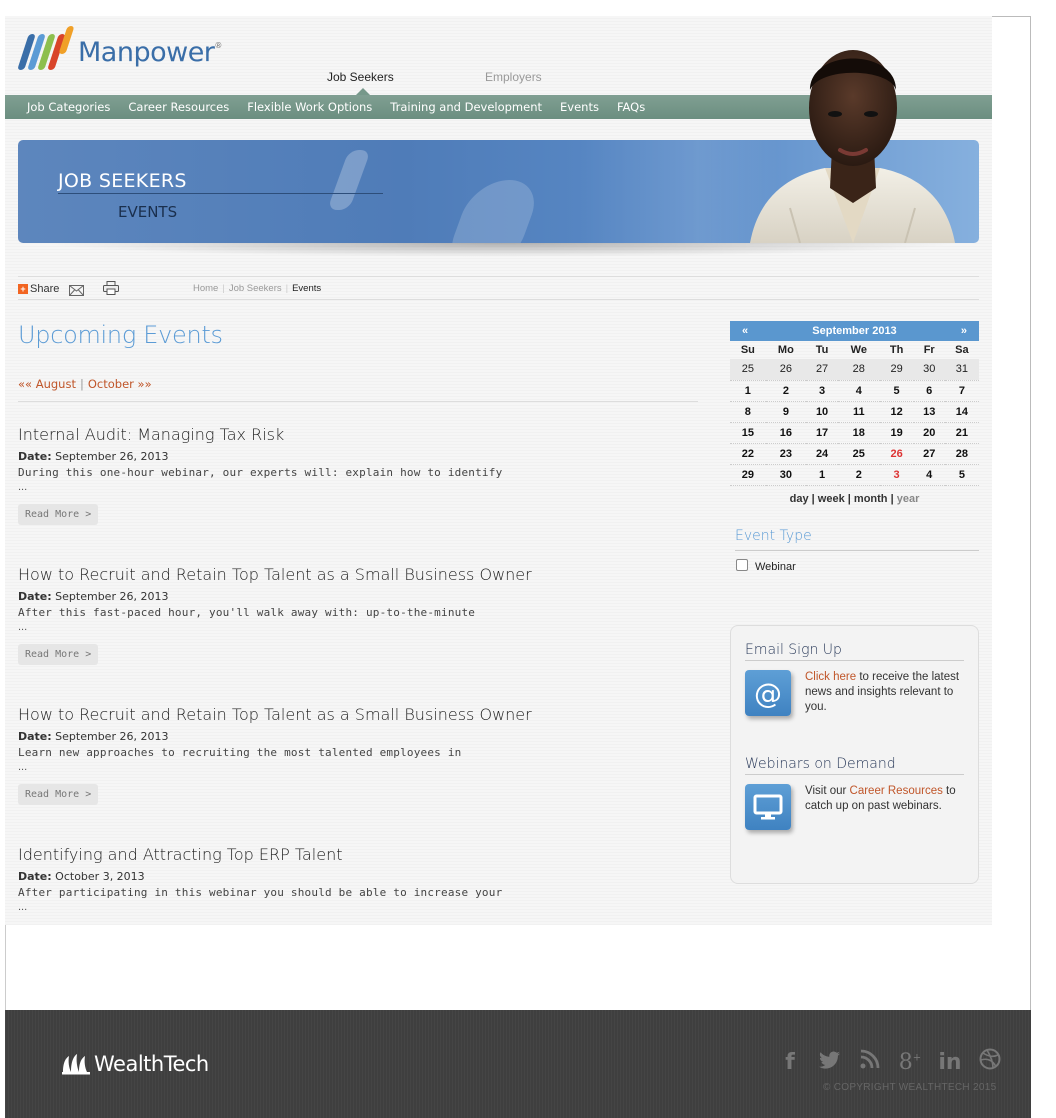 This screenshot has width=1056, height=1118. What do you see at coordinates (822, 412) in the screenshot?
I see `calendar-day: 10` at bounding box center [822, 412].